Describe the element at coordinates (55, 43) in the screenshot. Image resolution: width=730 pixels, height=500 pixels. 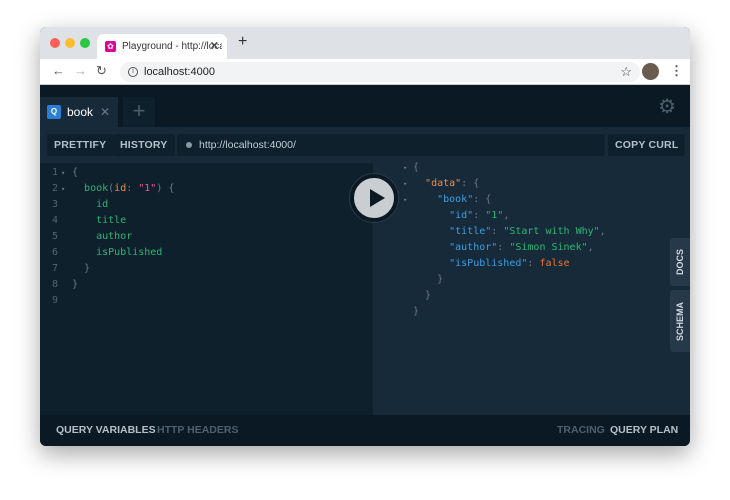
I see `close-window-button` at that location.